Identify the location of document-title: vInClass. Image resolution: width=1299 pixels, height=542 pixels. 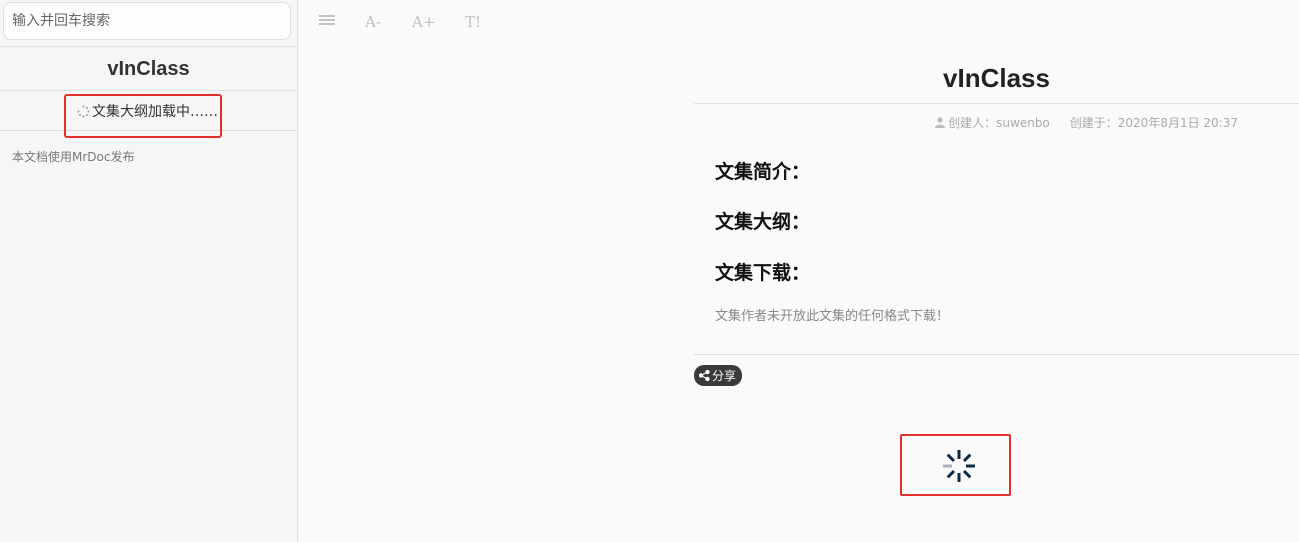
(996, 78).